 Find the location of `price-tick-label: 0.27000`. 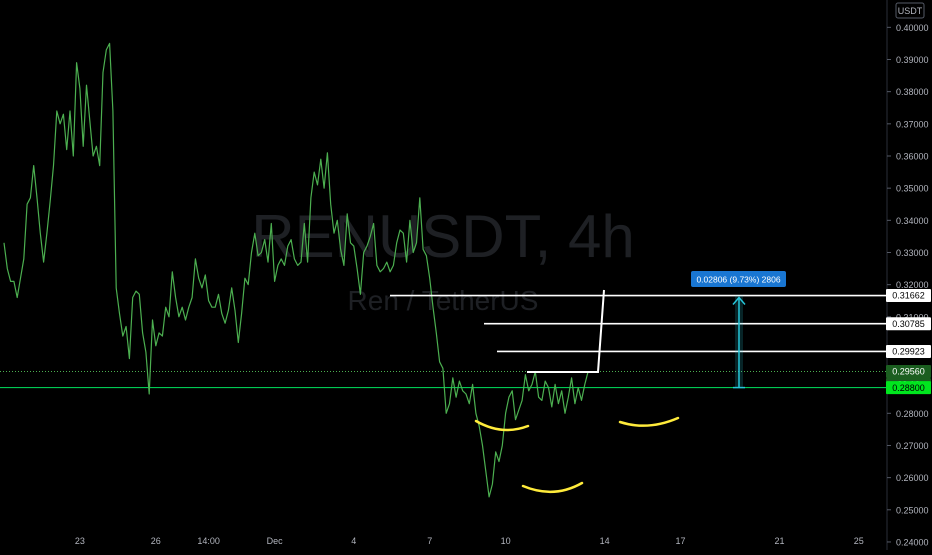

price-tick-label: 0.27000 is located at coordinates (912, 446).